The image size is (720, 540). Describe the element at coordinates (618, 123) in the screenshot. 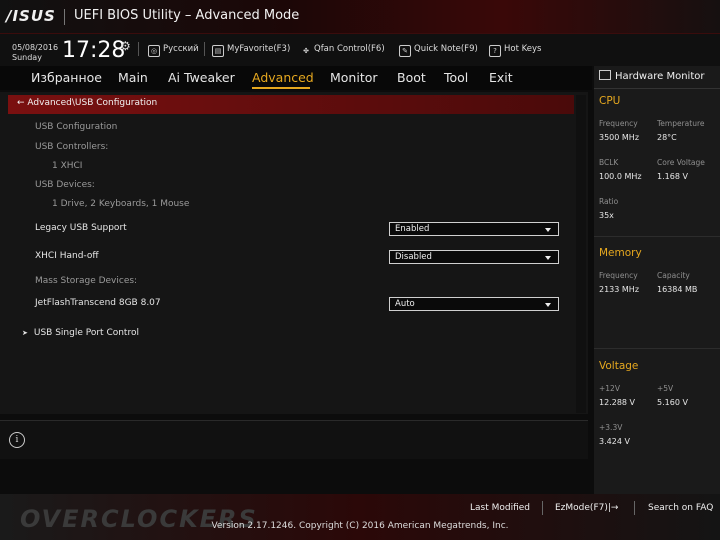

I see `cpu-frequency-label: Frequency` at that location.